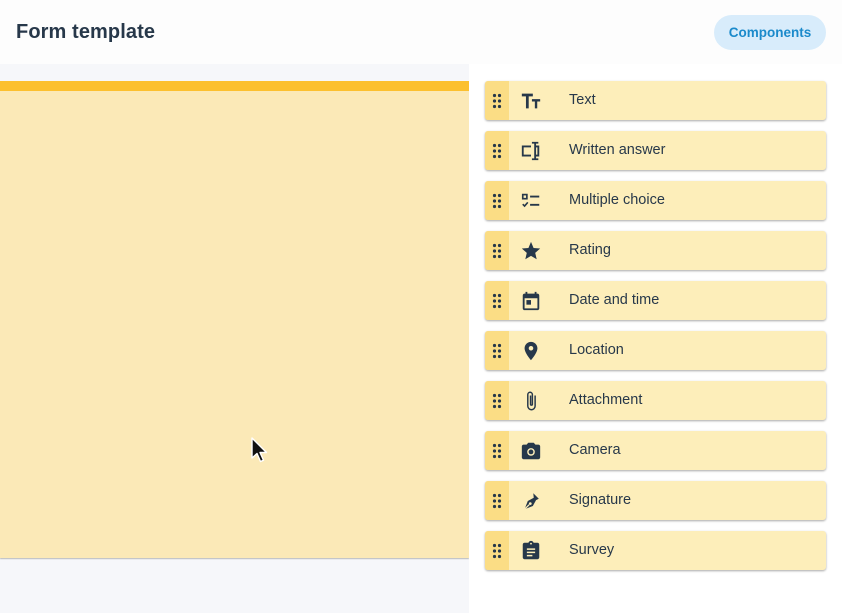  What do you see at coordinates (770, 32) in the screenshot?
I see `components-button: Components` at bounding box center [770, 32].